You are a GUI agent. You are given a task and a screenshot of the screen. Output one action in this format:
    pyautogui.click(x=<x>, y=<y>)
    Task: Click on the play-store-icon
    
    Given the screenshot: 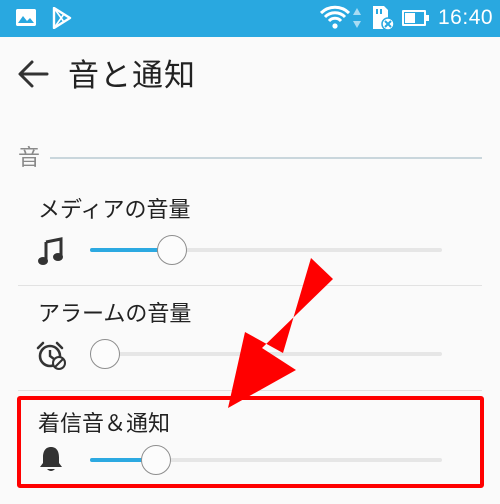 What is the action you would take?
    pyautogui.click(x=62, y=18)
    